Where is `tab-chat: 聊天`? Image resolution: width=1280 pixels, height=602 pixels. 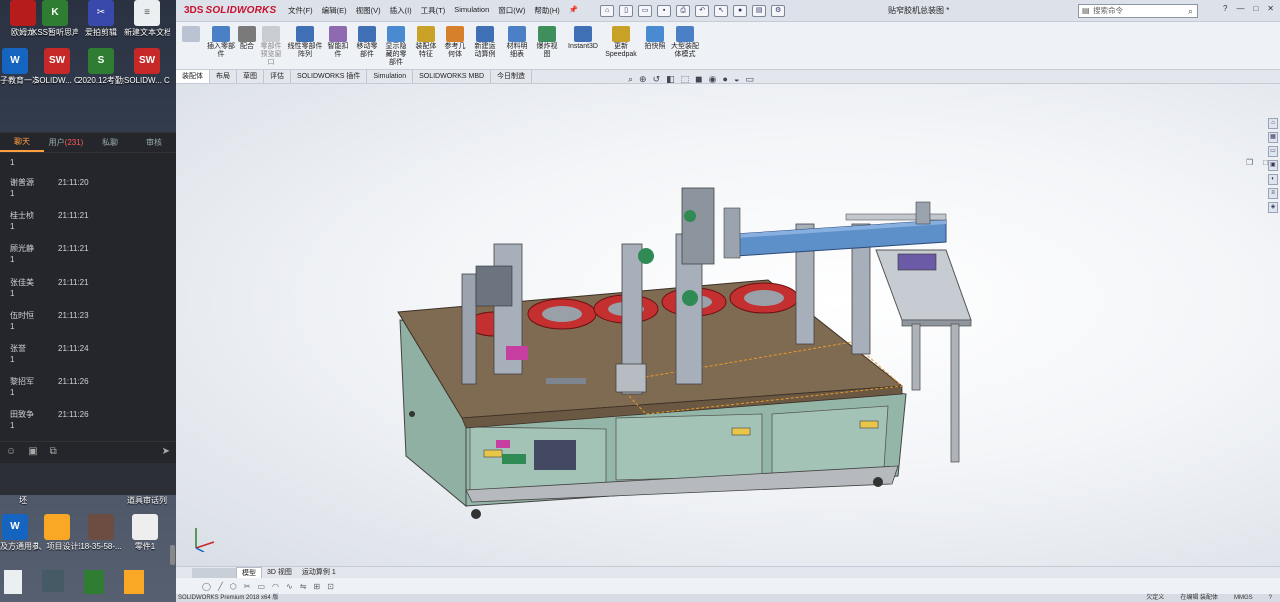
tab-chat: 聊天 is located at coordinates (22, 143).